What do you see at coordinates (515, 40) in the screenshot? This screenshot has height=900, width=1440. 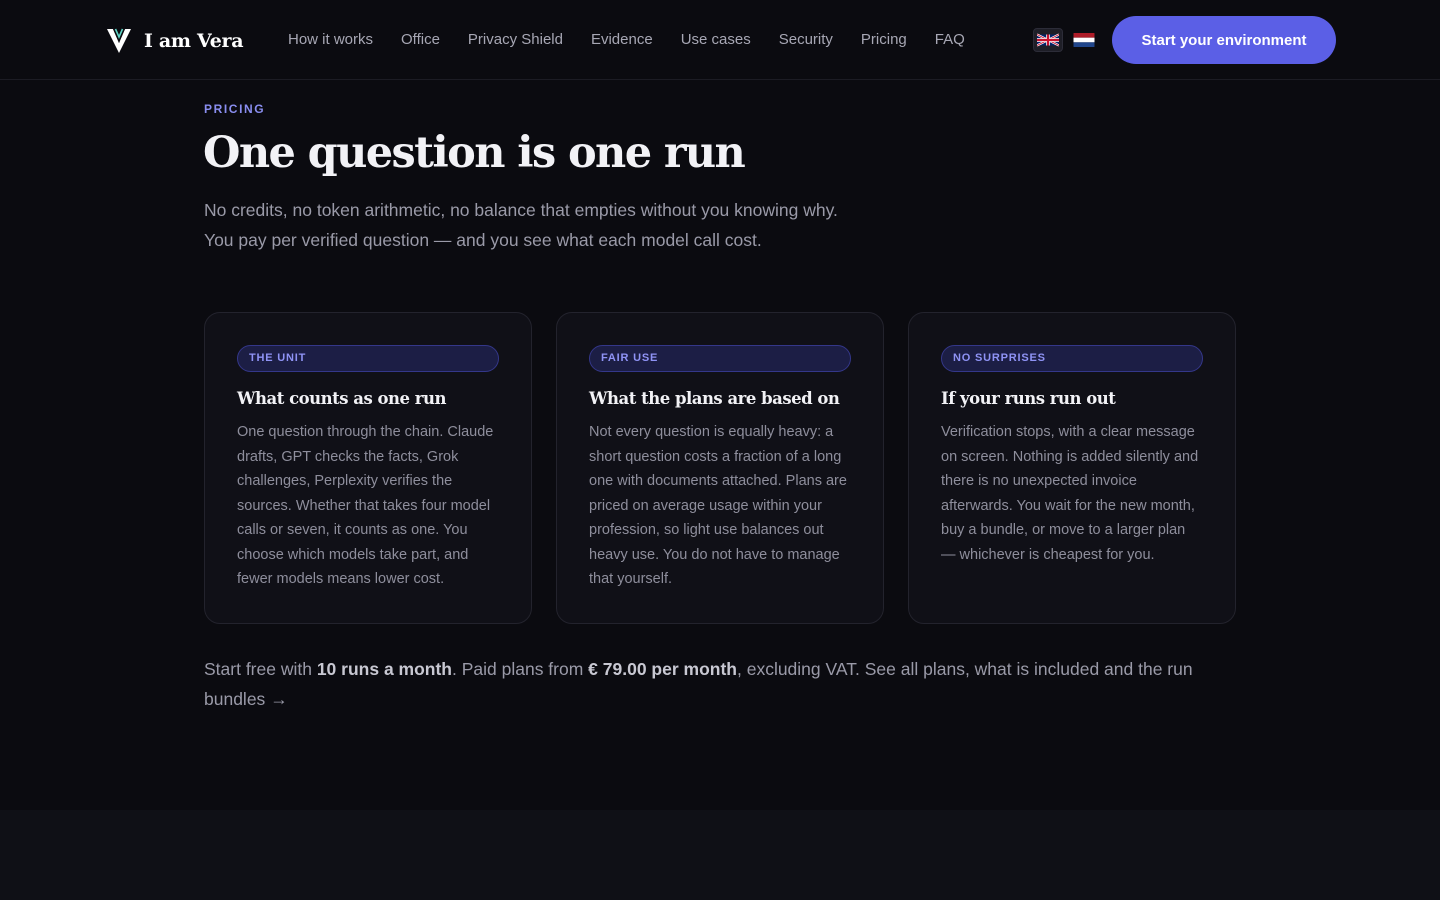 I see `nav-privacy-shield: Privacy Shield` at bounding box center [515, 40].